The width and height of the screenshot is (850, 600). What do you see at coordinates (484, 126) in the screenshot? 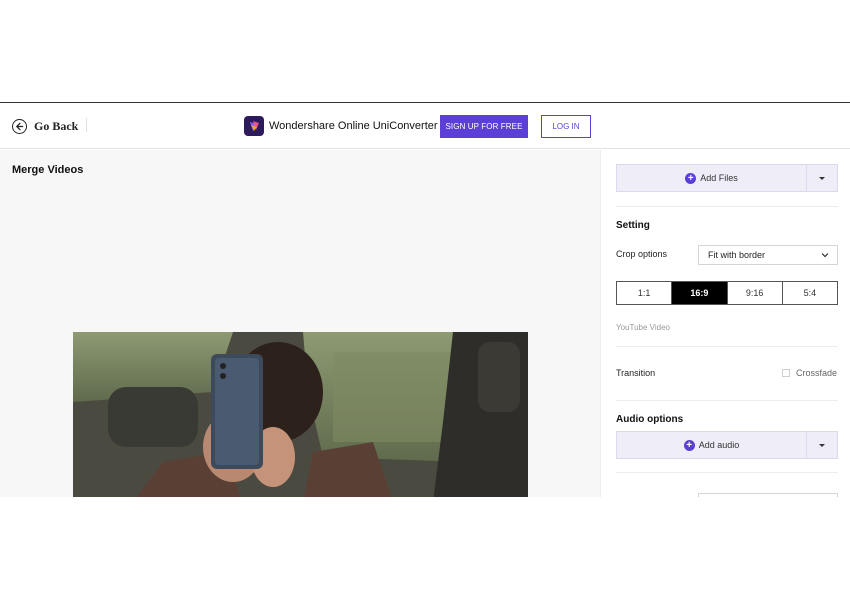
I see `sign-up-button: SIGN UP FOR FREE` at bounding box center [484, 126].